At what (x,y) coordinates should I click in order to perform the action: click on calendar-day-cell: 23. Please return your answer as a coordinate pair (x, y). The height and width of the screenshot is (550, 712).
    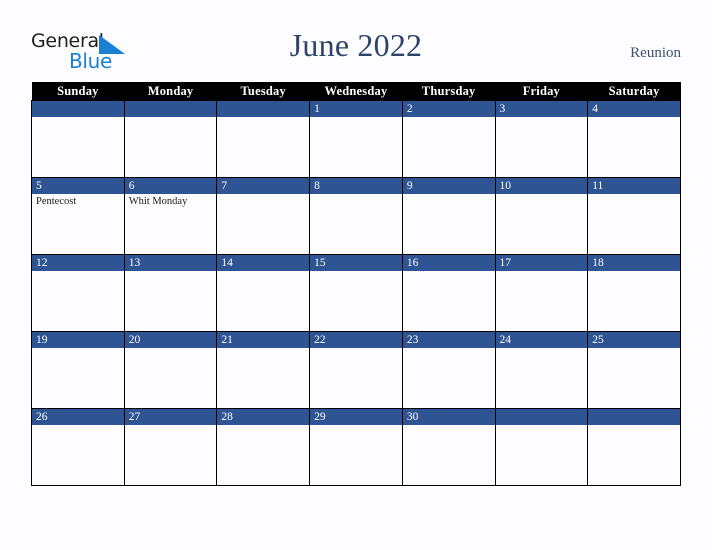
    Looking at the image, I should click on (448, 370).